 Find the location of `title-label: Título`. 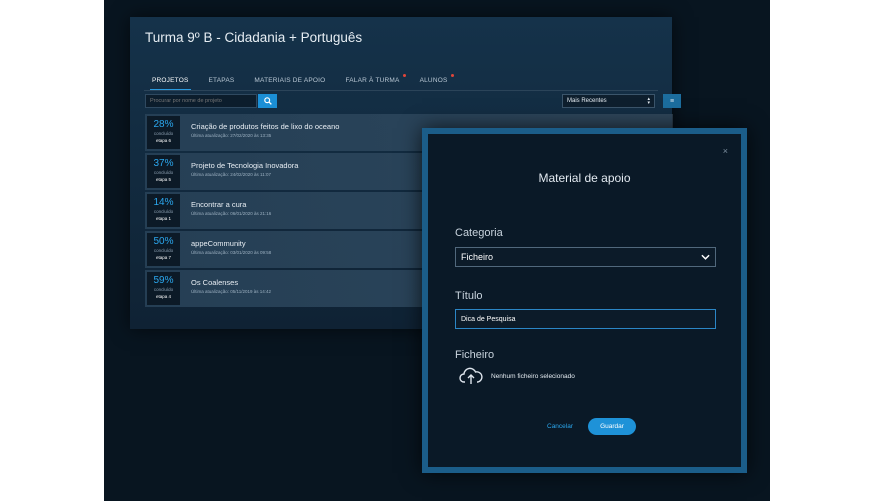

title-label: Título is located at coordinates (469, 296).